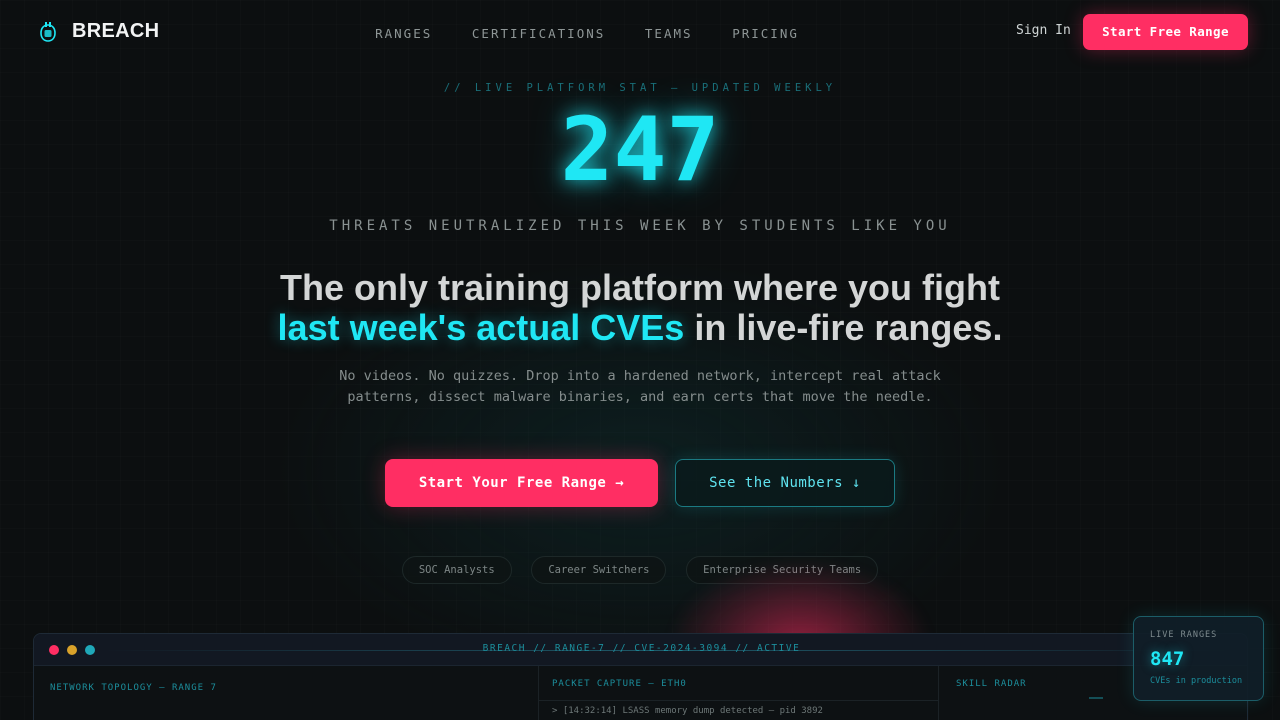  I want to click on nav-link-certifications: CERTIFICATIONS, so click(538, 33).